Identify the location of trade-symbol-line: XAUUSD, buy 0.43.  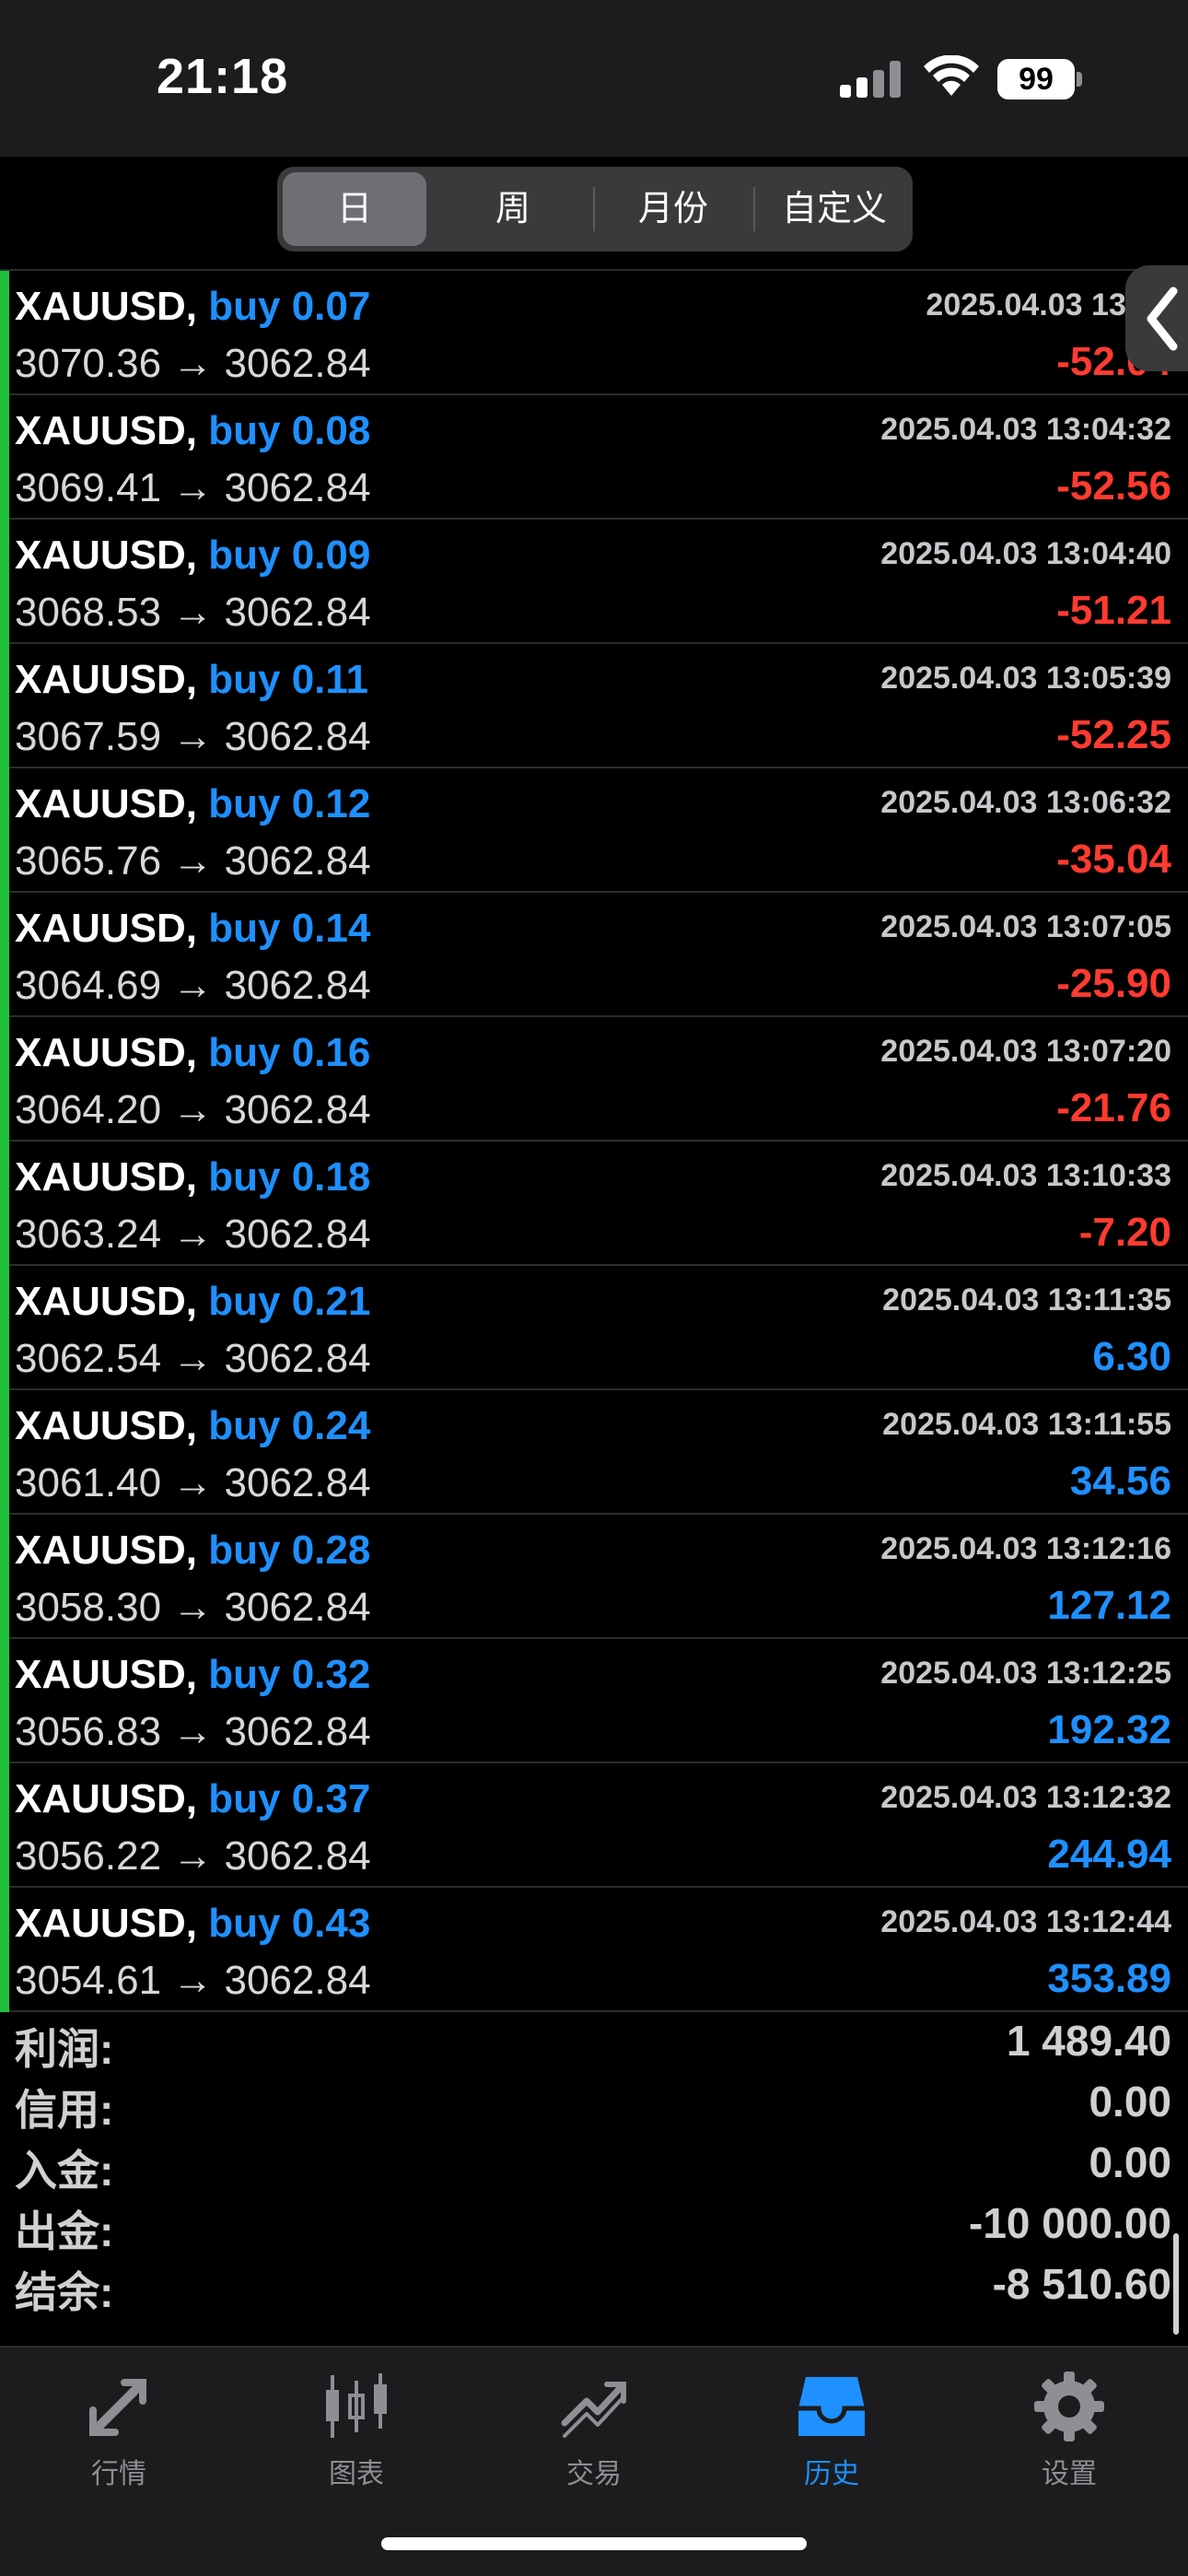
(192, 1924).